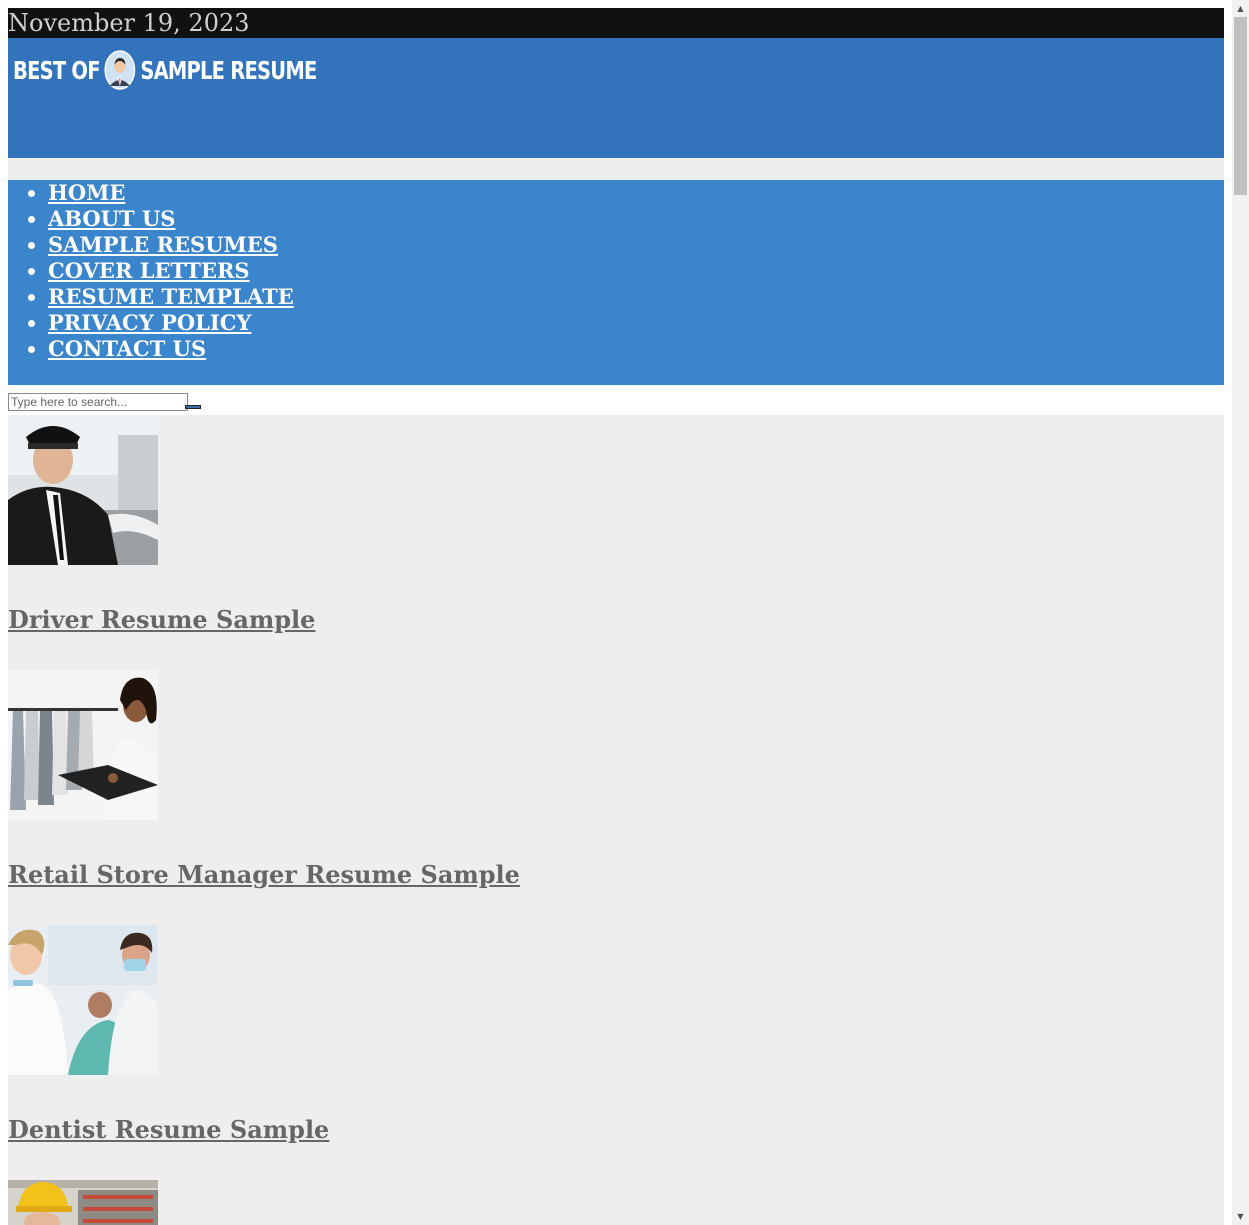 This screenshot has width=1249, height=1225. What do you see at coordinates (193, 407) in the screenshot?
I see `search-submit-button` at bounding box center [193, 407].